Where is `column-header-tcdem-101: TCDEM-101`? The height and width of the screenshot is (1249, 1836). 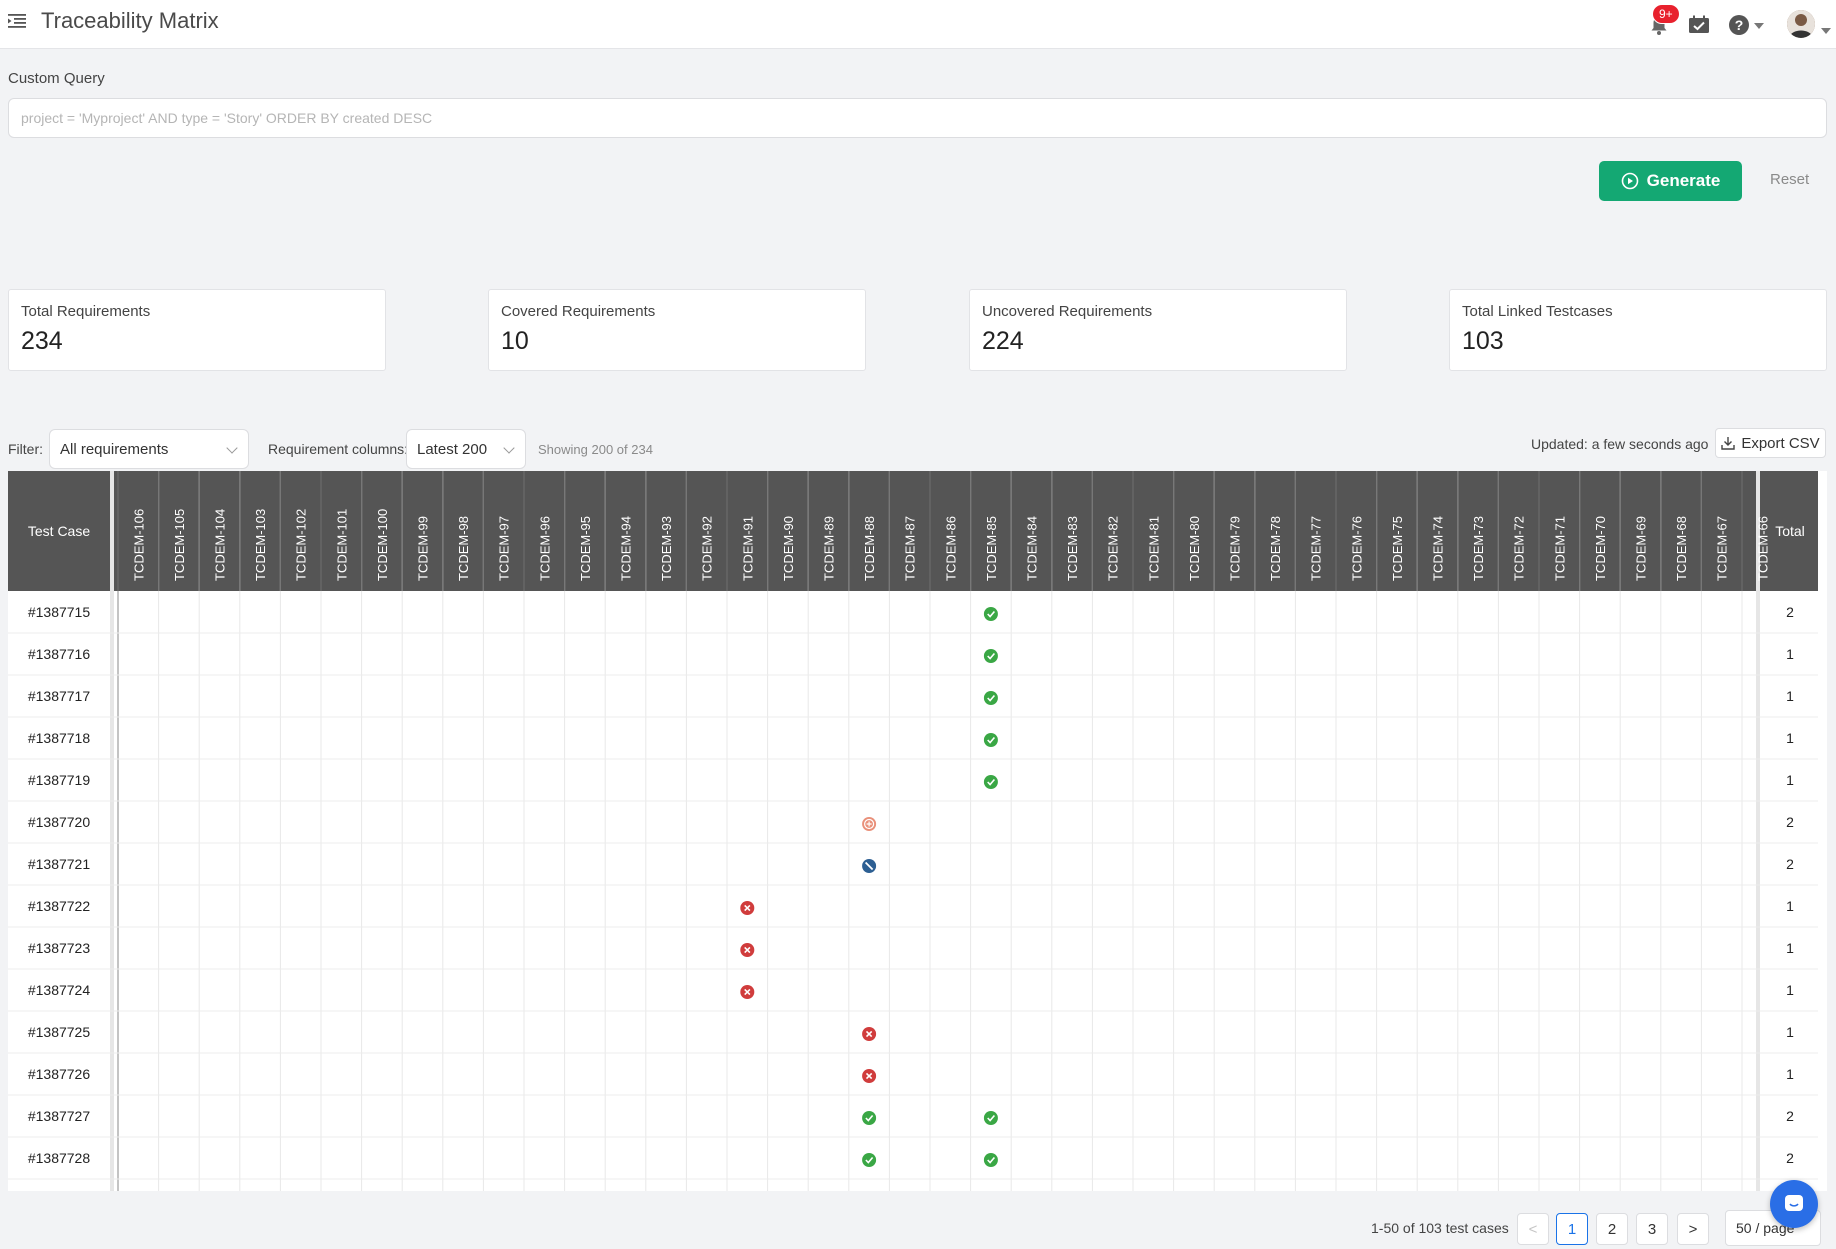
column-header-tcdem-101: TCDEM-101 is located at coordinates (341, 545).